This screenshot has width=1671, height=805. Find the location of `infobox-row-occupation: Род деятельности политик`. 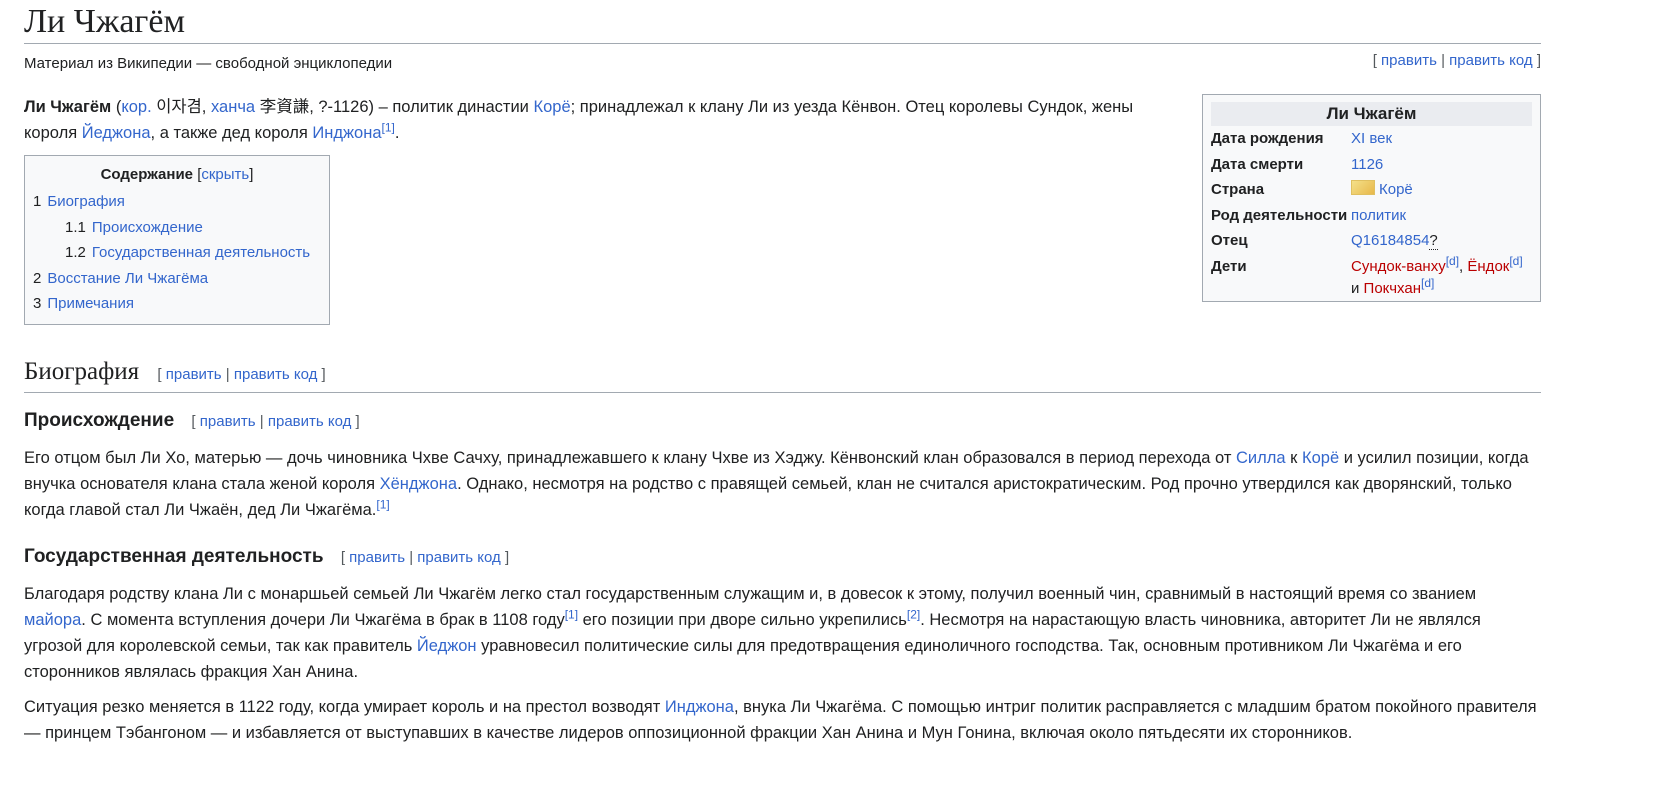

infobox-row-occupation: Род деятельности политик is located at coordinates (1309, 215).